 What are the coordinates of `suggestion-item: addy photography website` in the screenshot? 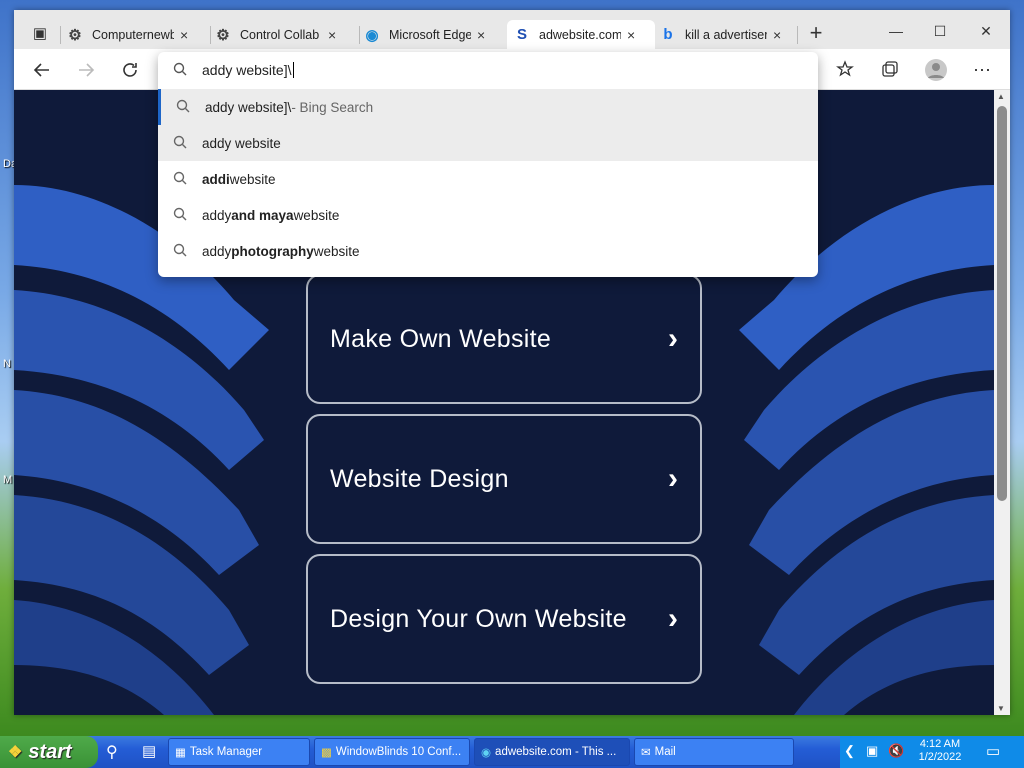 It's located at (488, 251).